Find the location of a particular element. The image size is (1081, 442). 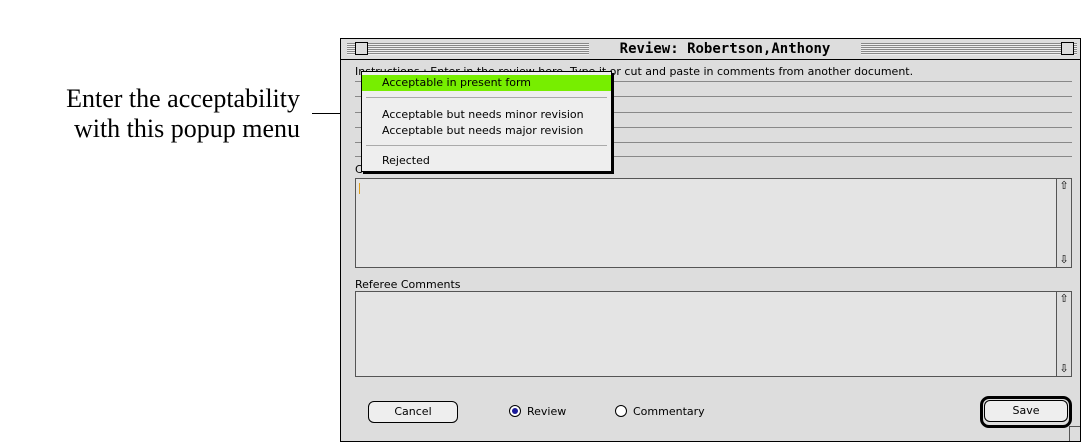

menu-item-minor-revision: Acceptable but needs minor revision is located at coordinates (486, 115).